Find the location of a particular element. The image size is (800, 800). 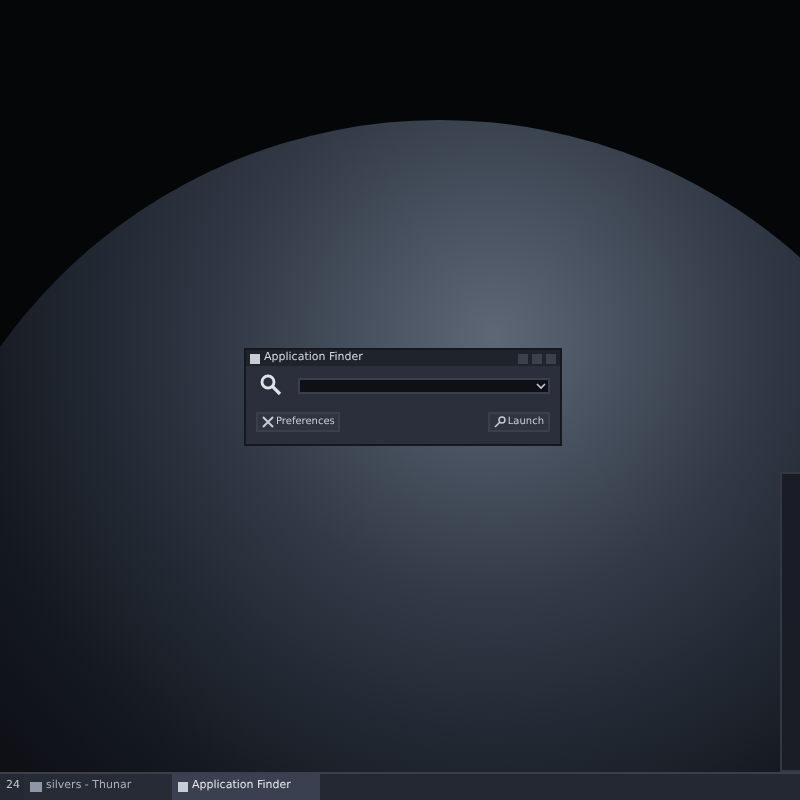

minimize-button is located at coordinates (523, 358).